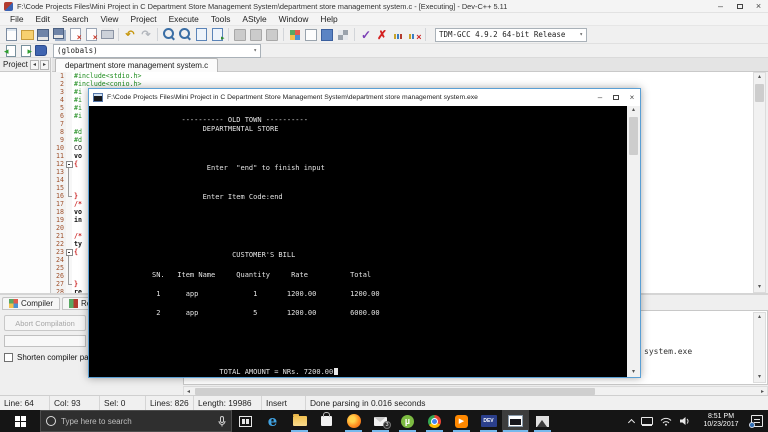 The width and height of the screenshot is (768, 432). What do you see at coordinates (137, 65) in the screenshot?
I see `editor-tab: department store management system.c` at bounding box center [137, 65].